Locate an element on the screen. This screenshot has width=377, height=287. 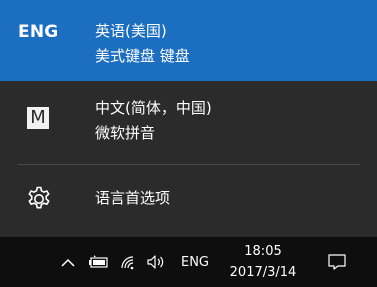
input-indicator-button: ENG is located at coordinates (195, 262).